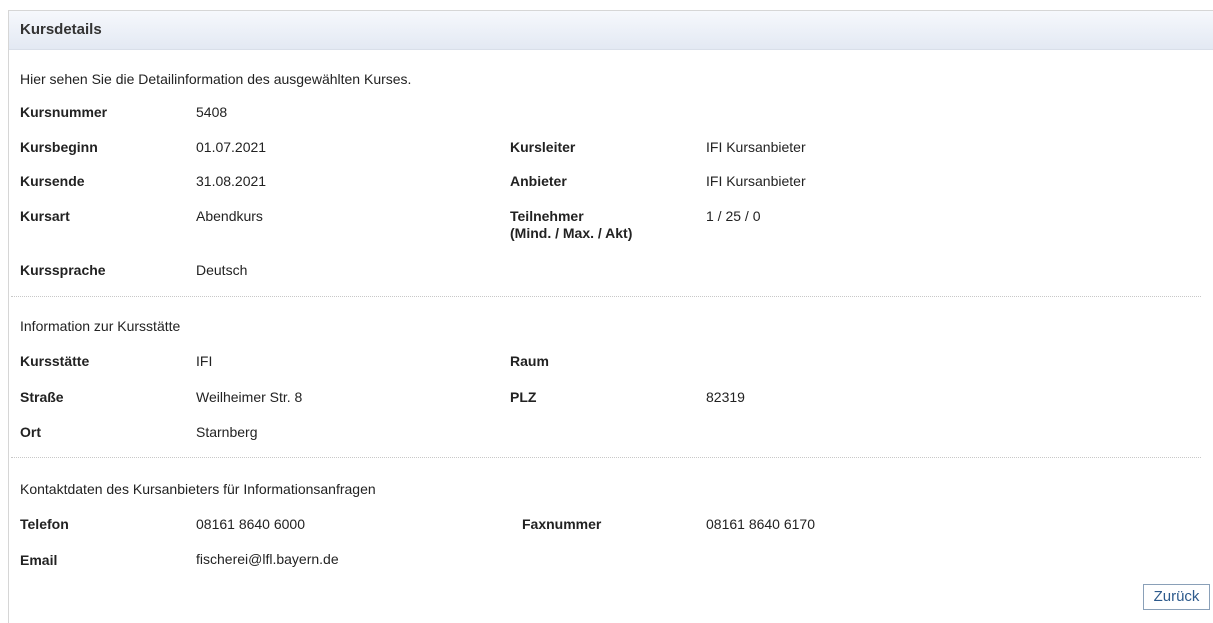 This screenshot has height=623, width=1213. Describe the element at coordinates (1176, 597) in the screenshot. I see `back-button: Zurück` at that location.